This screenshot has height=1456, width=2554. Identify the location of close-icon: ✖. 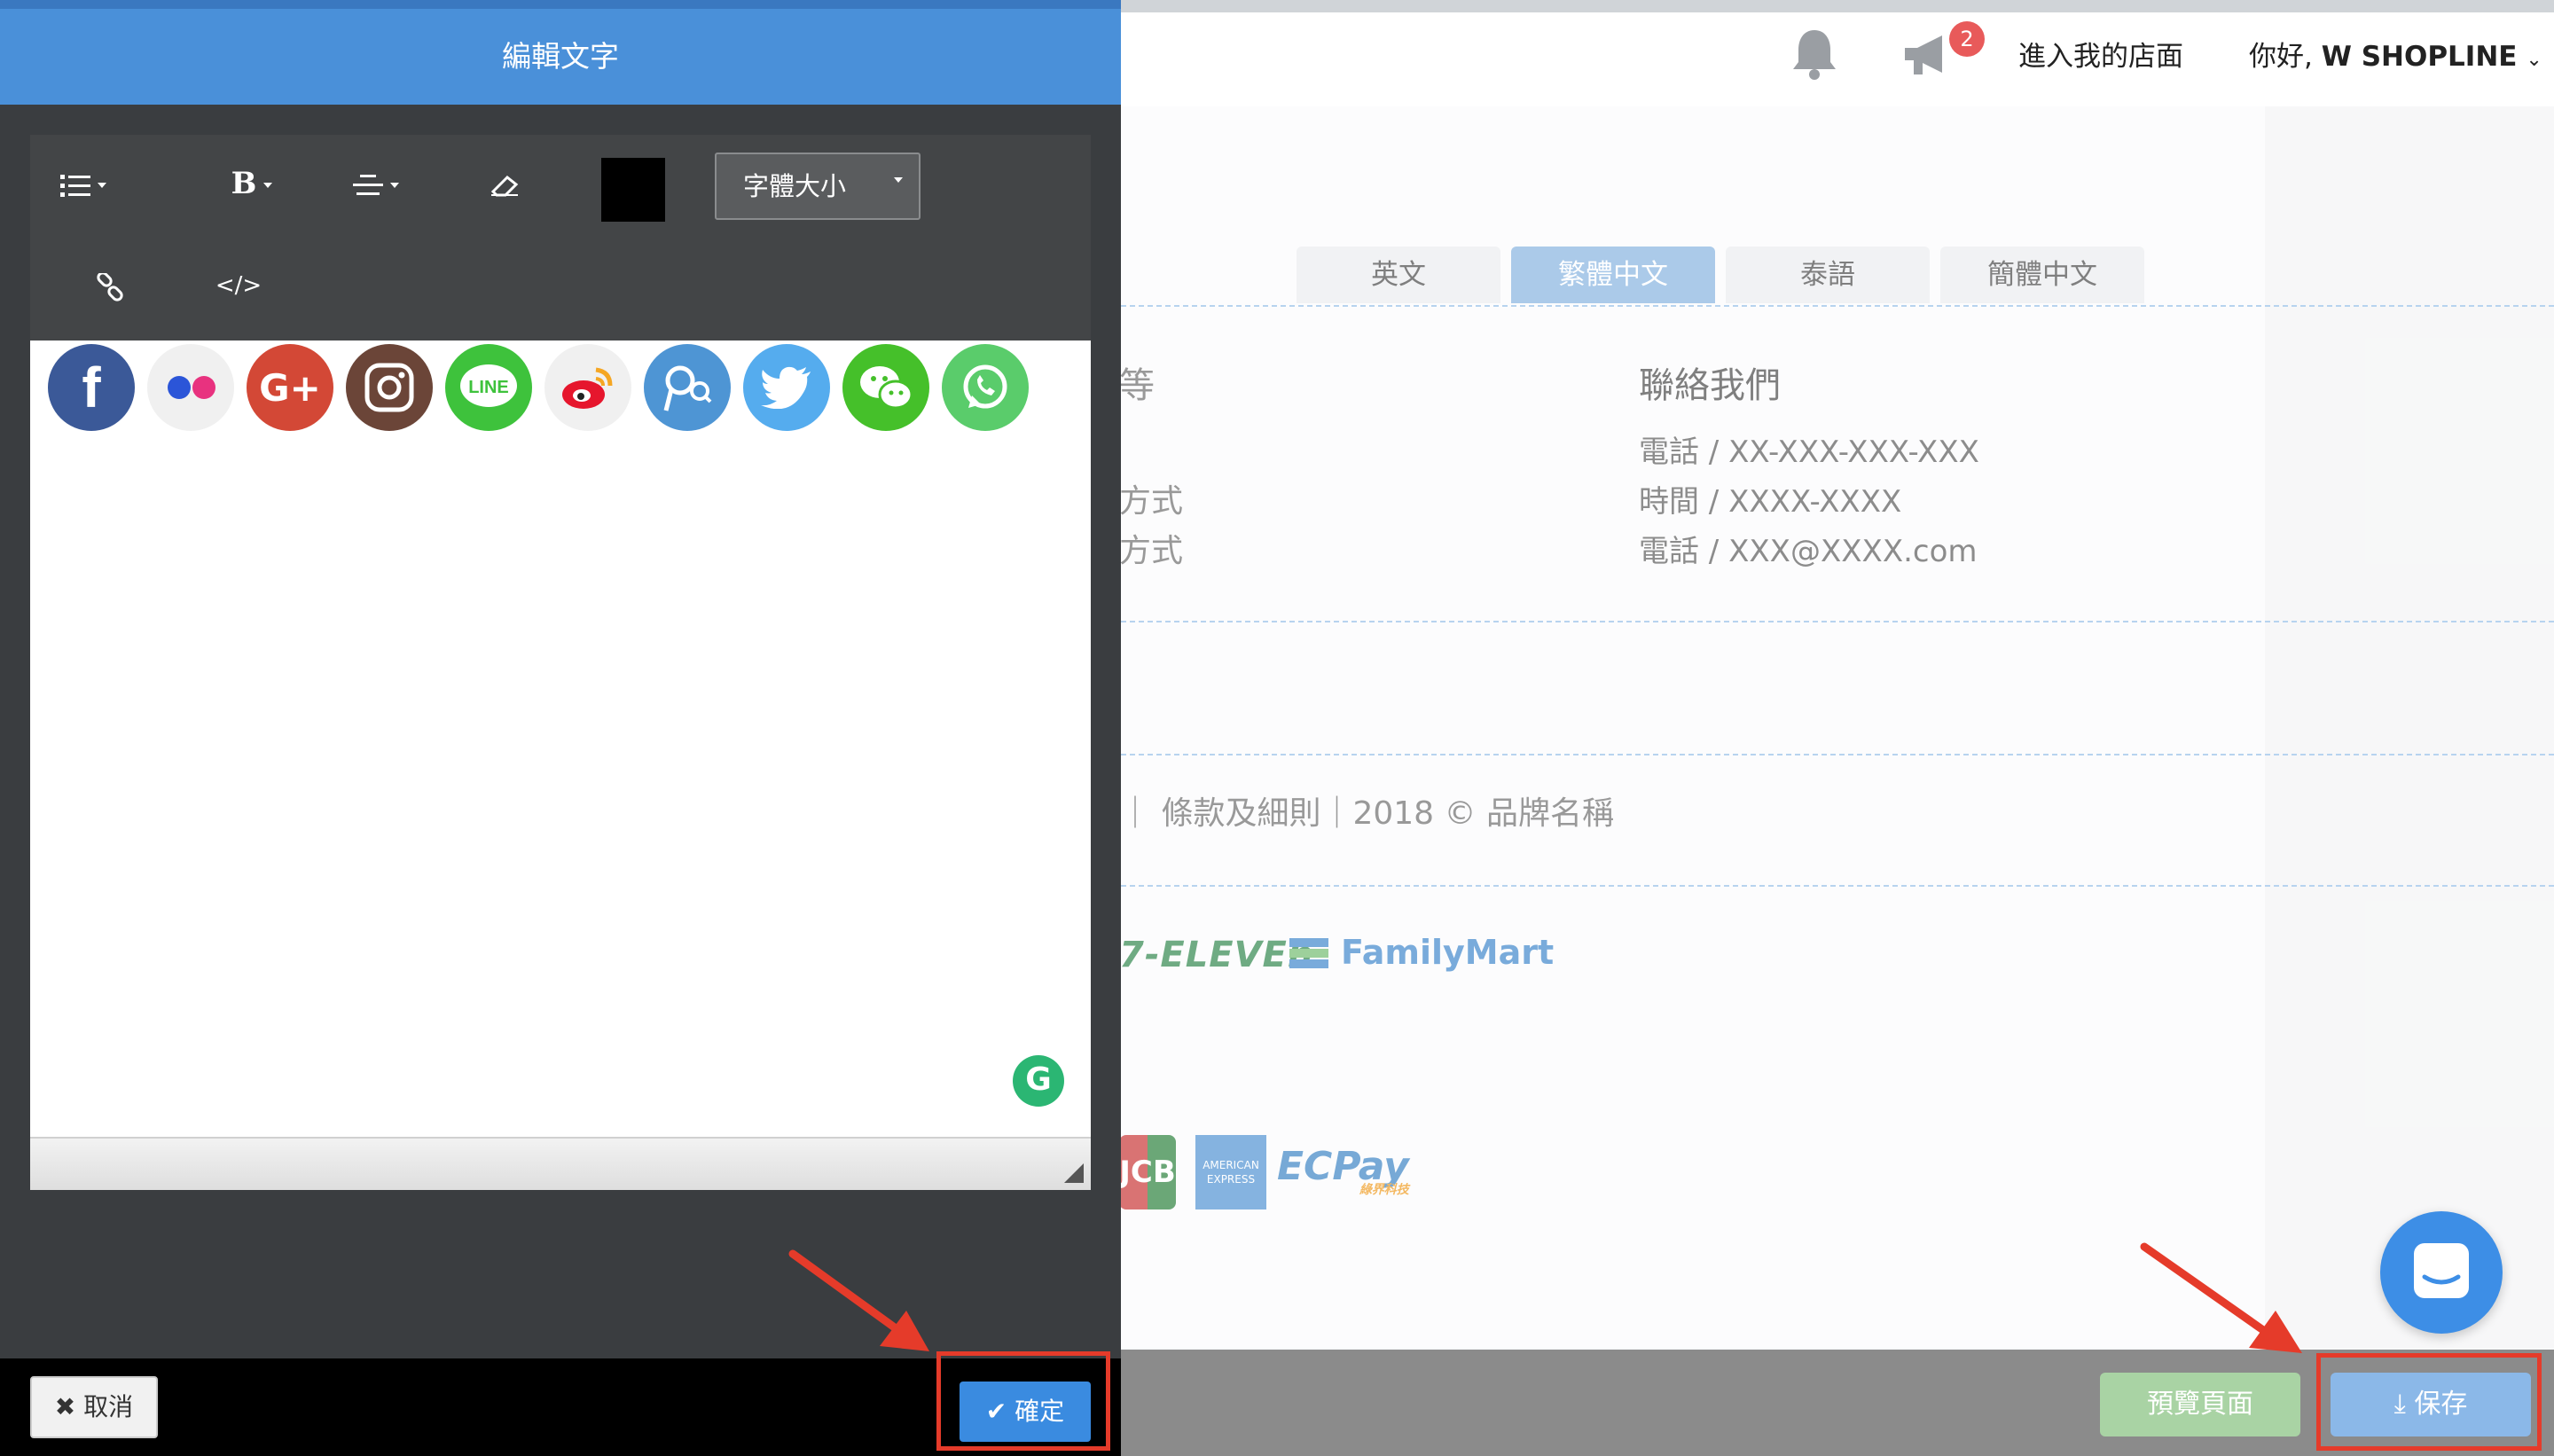
(65, 1406).